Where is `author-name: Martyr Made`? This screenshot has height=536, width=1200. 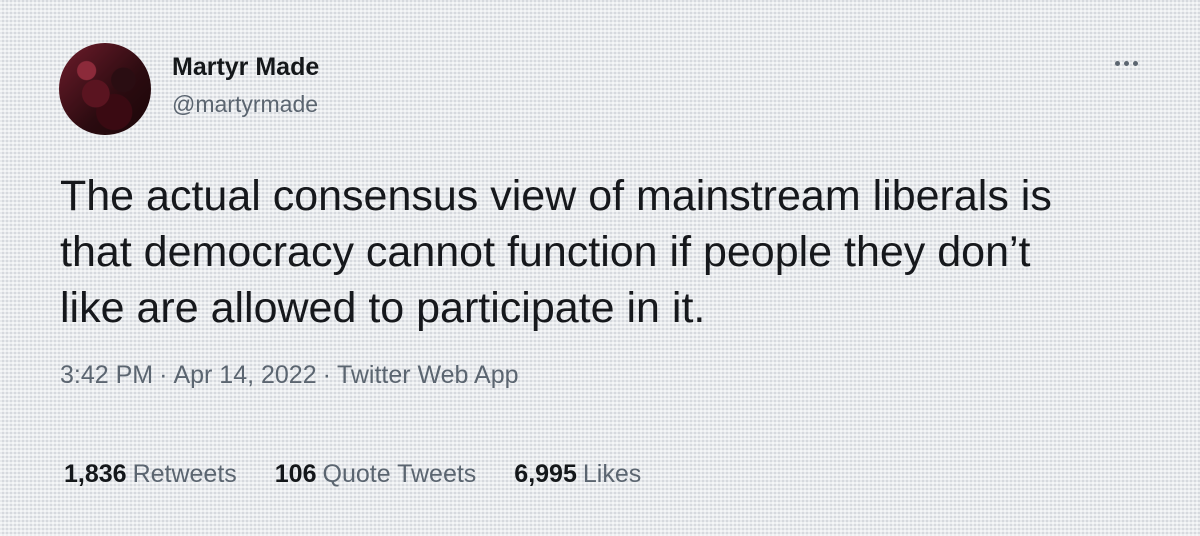 author-name: Martyr Made is located at coordinates (245, 67).